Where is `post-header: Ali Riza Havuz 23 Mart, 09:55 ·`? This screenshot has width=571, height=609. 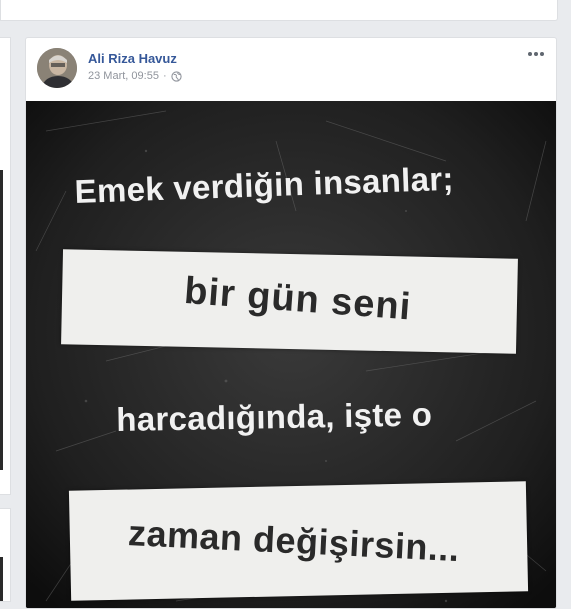
post-header: Ali Riza Havuz 23 Mart, 09:55 · is located at coordinates (291, 69).